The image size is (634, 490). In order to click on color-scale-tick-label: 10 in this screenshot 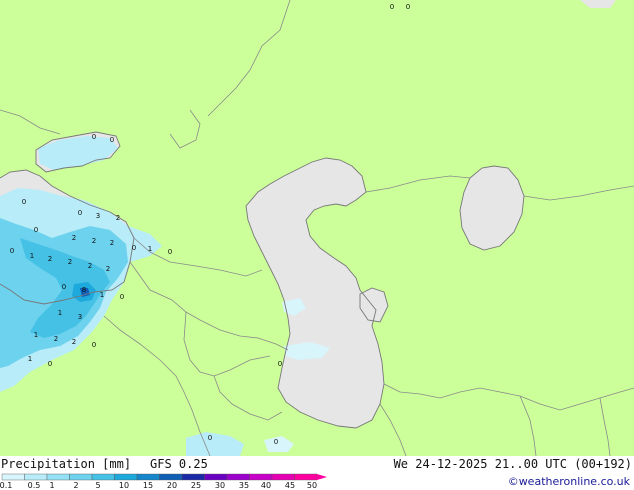, I will do `click(124, 485)`.